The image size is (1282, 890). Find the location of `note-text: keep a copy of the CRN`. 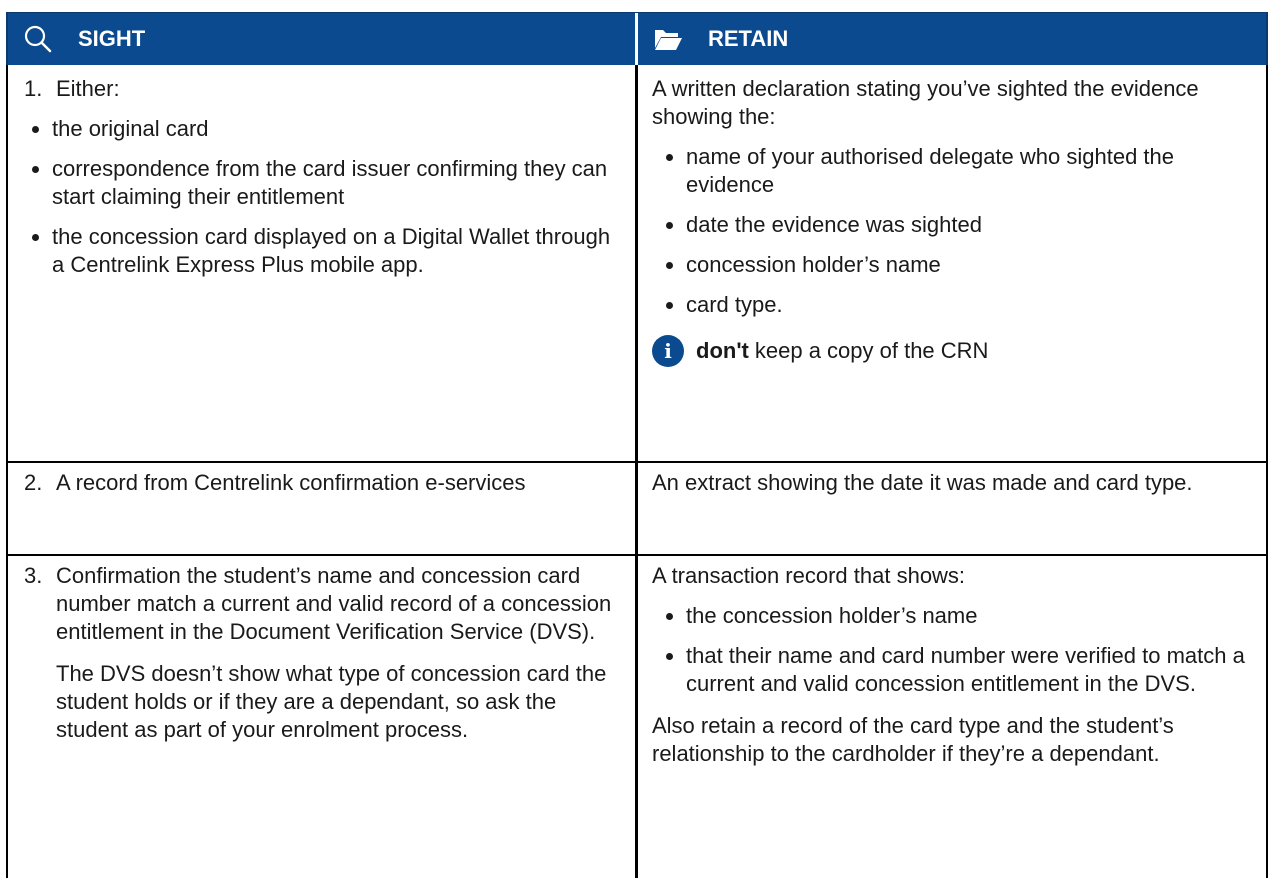

note-text: keep a copy of the CRN is located at coordinates (871, 350).